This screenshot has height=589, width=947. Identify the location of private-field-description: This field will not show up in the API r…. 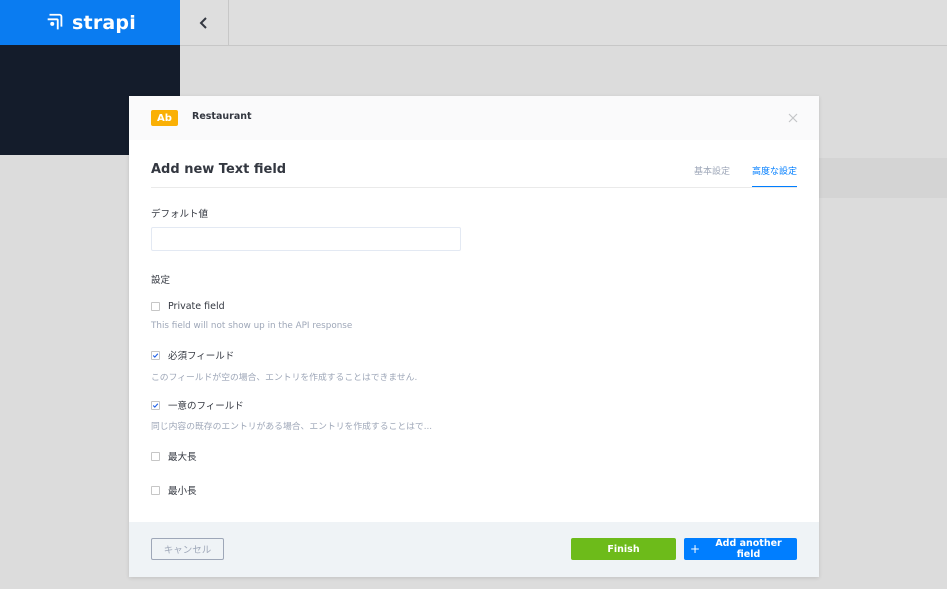
(252, 326).